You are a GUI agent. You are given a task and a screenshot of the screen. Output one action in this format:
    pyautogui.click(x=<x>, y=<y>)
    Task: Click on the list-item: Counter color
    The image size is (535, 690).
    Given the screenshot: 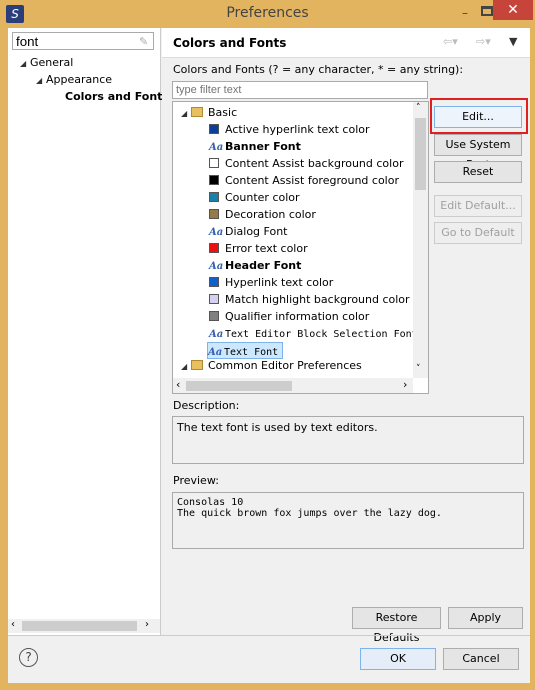 What is the action you would take?
    pyautogui.click(x=254, y=197)
    